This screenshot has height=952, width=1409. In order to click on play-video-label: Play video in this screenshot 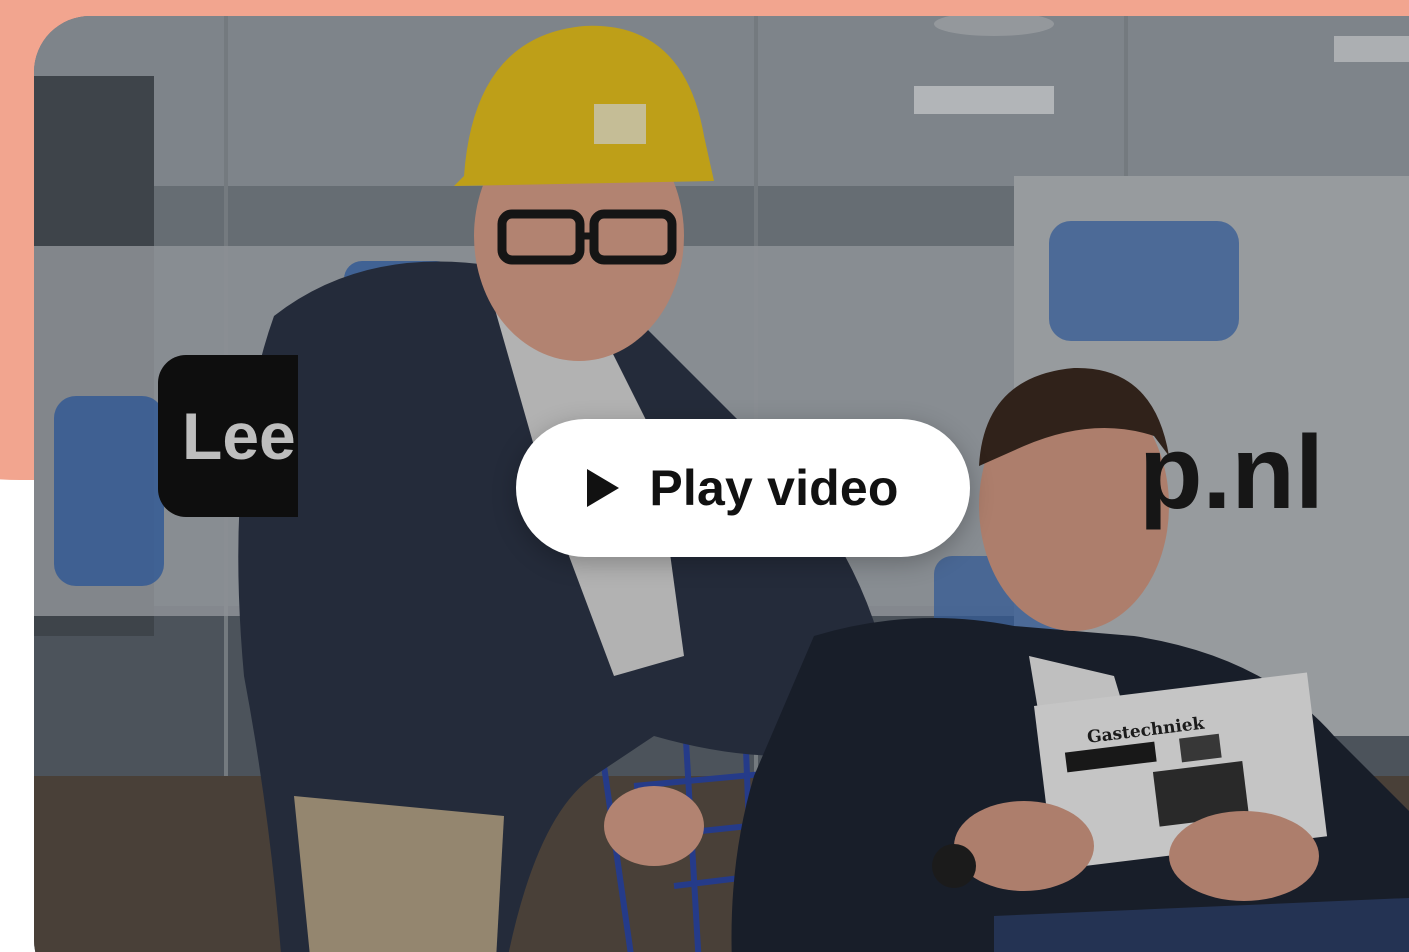, I will do `click(774, 488)`.